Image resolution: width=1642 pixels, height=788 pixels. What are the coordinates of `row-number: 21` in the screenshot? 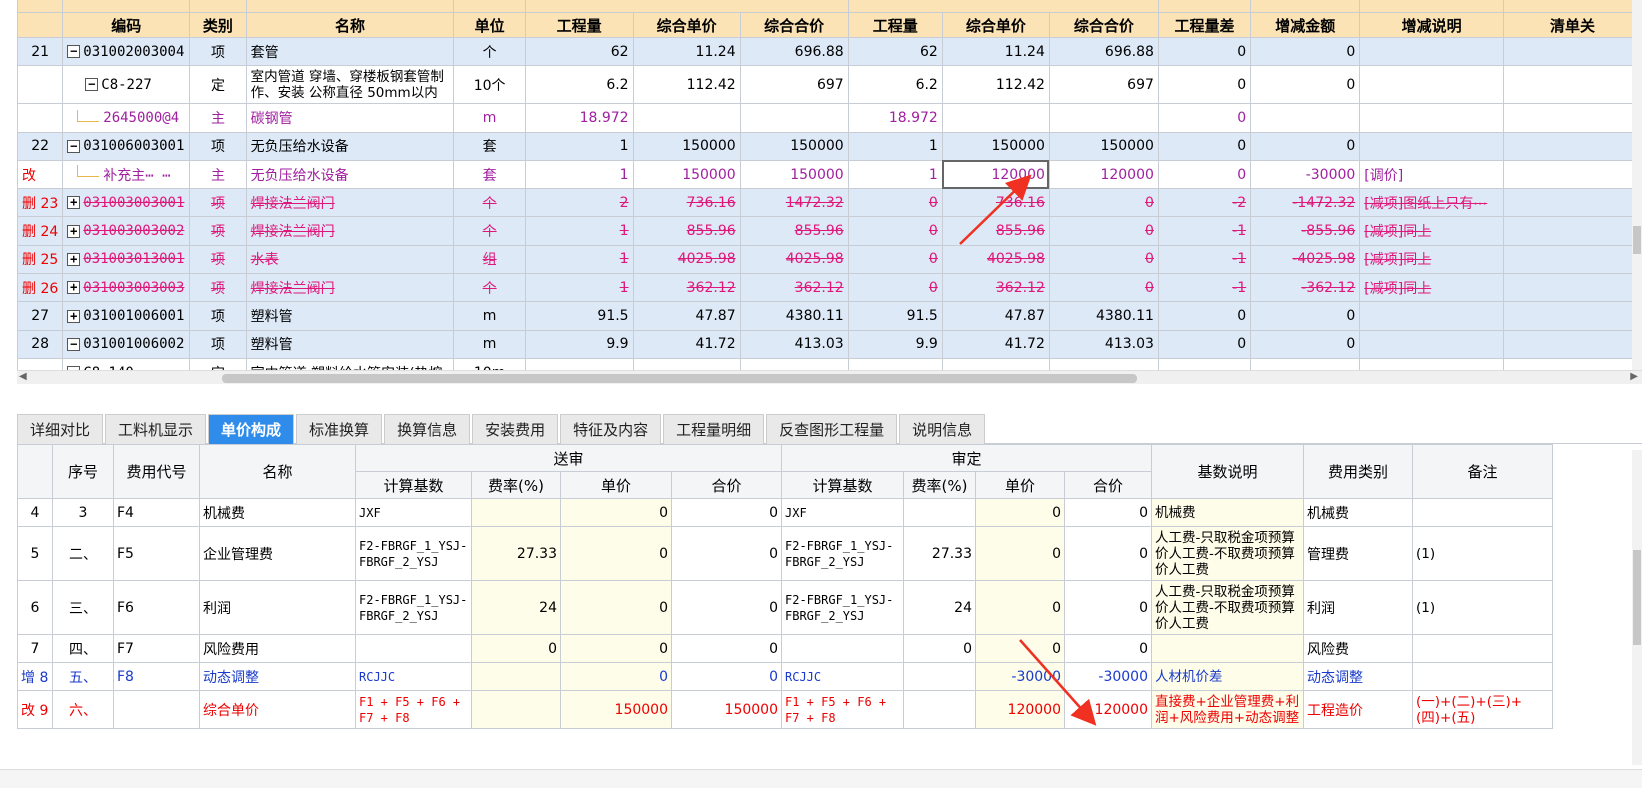 It's located at (40, 51).